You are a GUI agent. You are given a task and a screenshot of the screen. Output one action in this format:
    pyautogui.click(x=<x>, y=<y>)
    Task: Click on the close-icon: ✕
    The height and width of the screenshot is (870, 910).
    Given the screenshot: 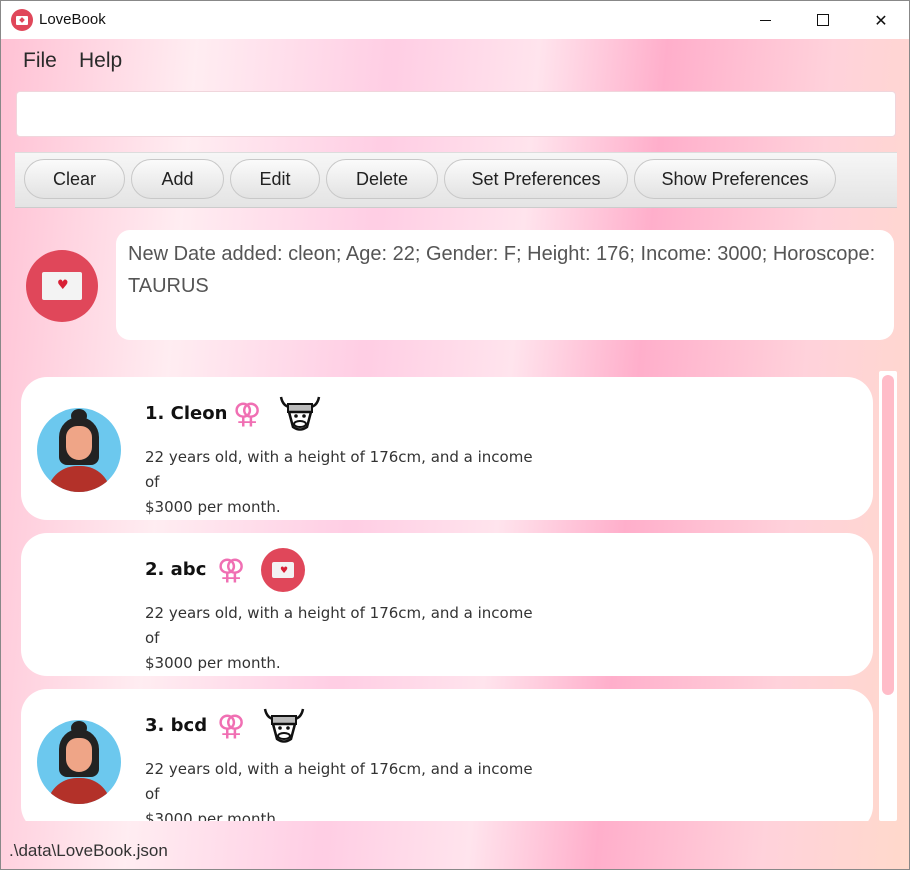 What is the action you would take?
    pyautogui.click(x=881, y=20)
    